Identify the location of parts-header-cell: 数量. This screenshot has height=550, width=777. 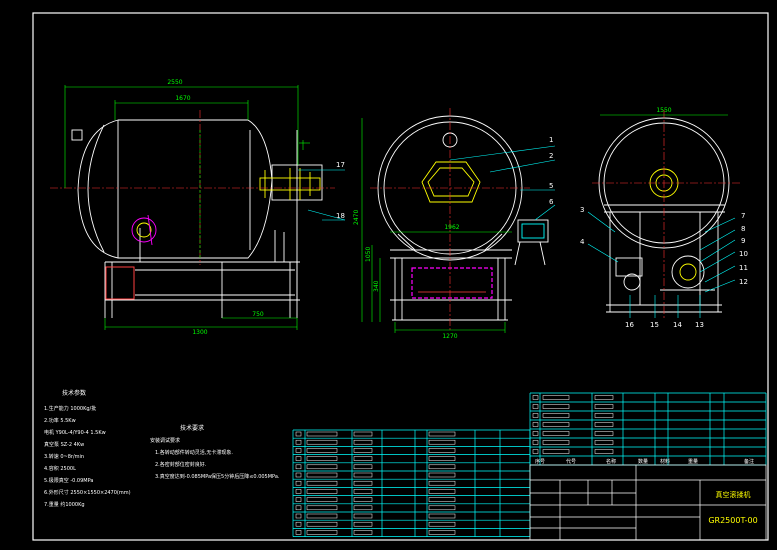
(643, 461).